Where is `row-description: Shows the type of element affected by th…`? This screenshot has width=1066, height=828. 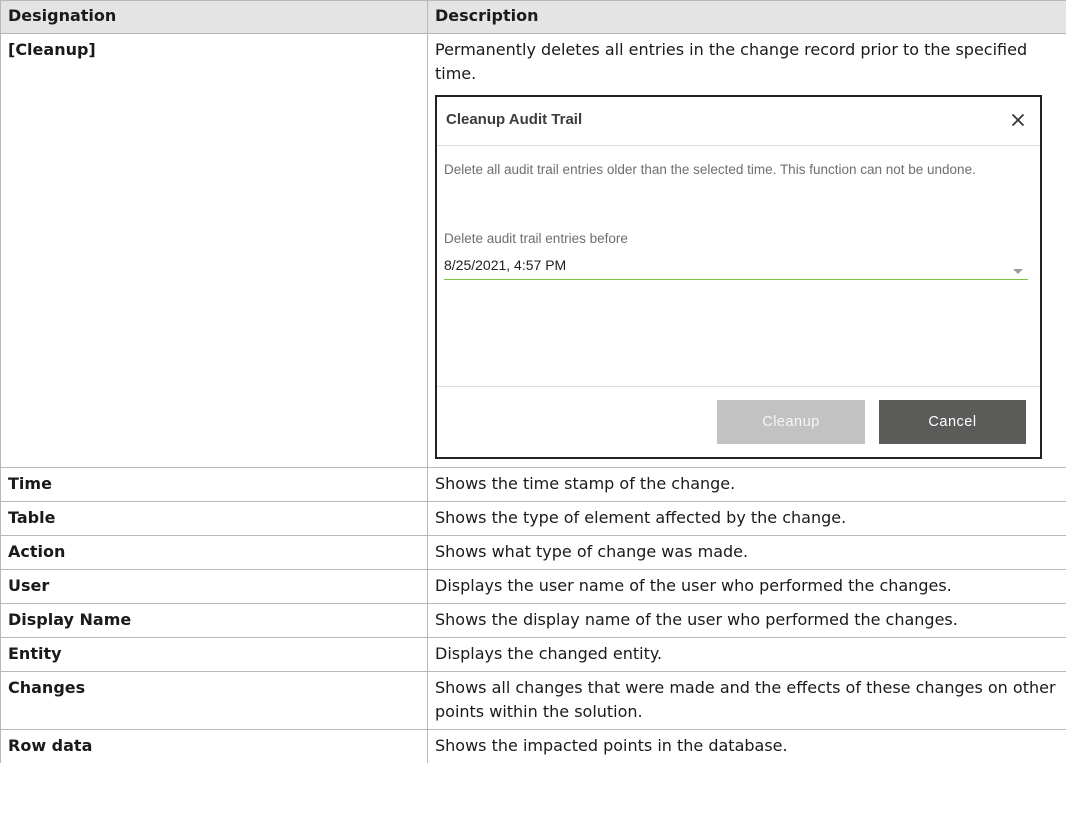
row-description: Shows the type of element affected by th… is located at coordinates (746, 518).